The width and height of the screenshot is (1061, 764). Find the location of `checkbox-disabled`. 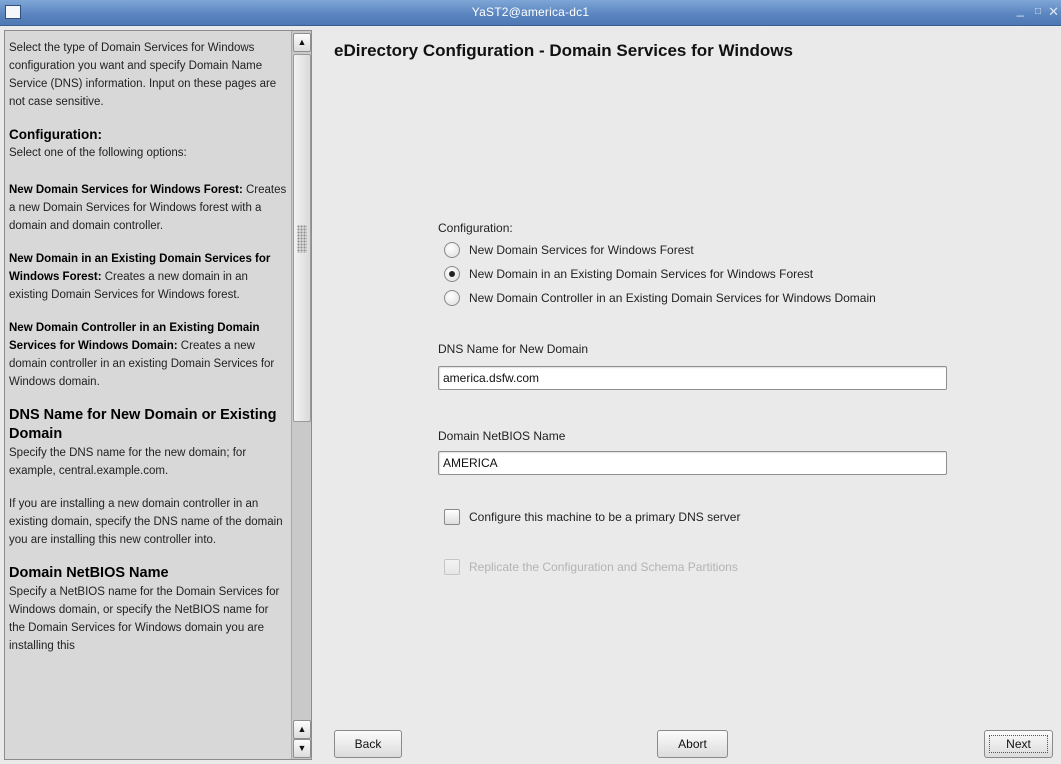

checkbox-disabled is located at coordinates (452, 567).